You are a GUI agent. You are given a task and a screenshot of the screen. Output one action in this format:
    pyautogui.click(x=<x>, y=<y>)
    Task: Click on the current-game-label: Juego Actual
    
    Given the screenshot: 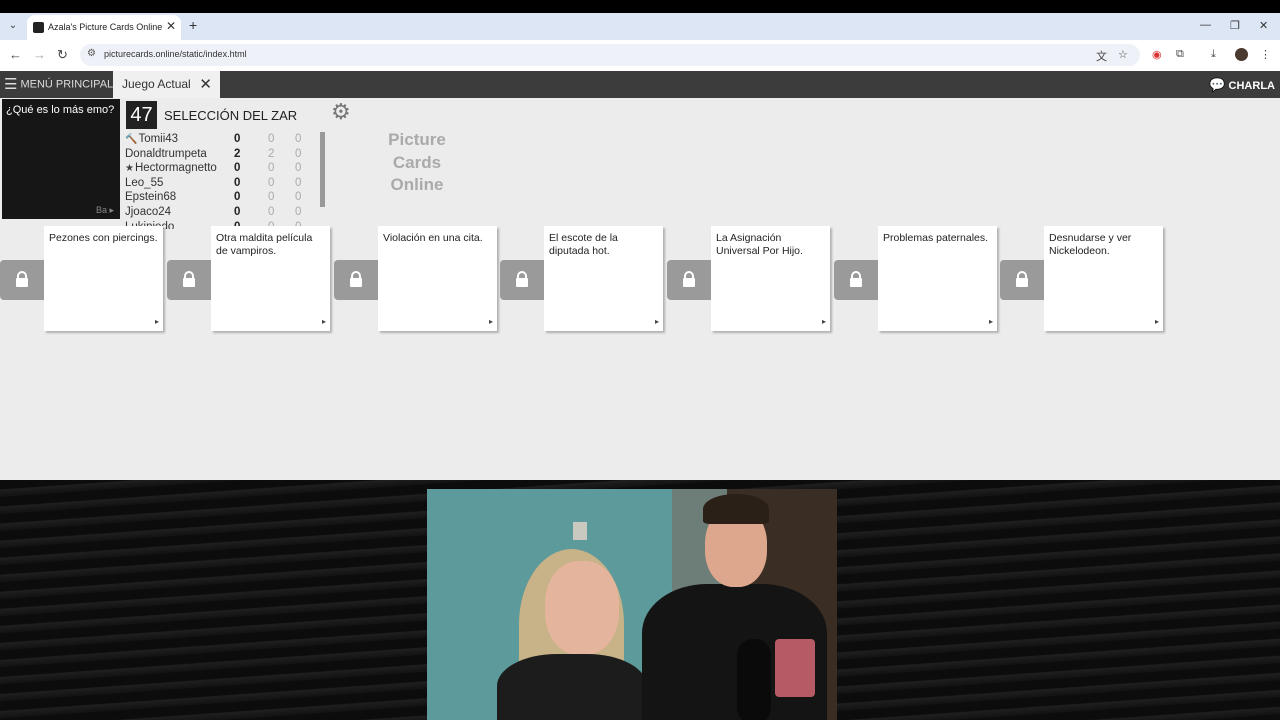 What is the action you would take?
    pyautogui.click(x=156, y=84)
    